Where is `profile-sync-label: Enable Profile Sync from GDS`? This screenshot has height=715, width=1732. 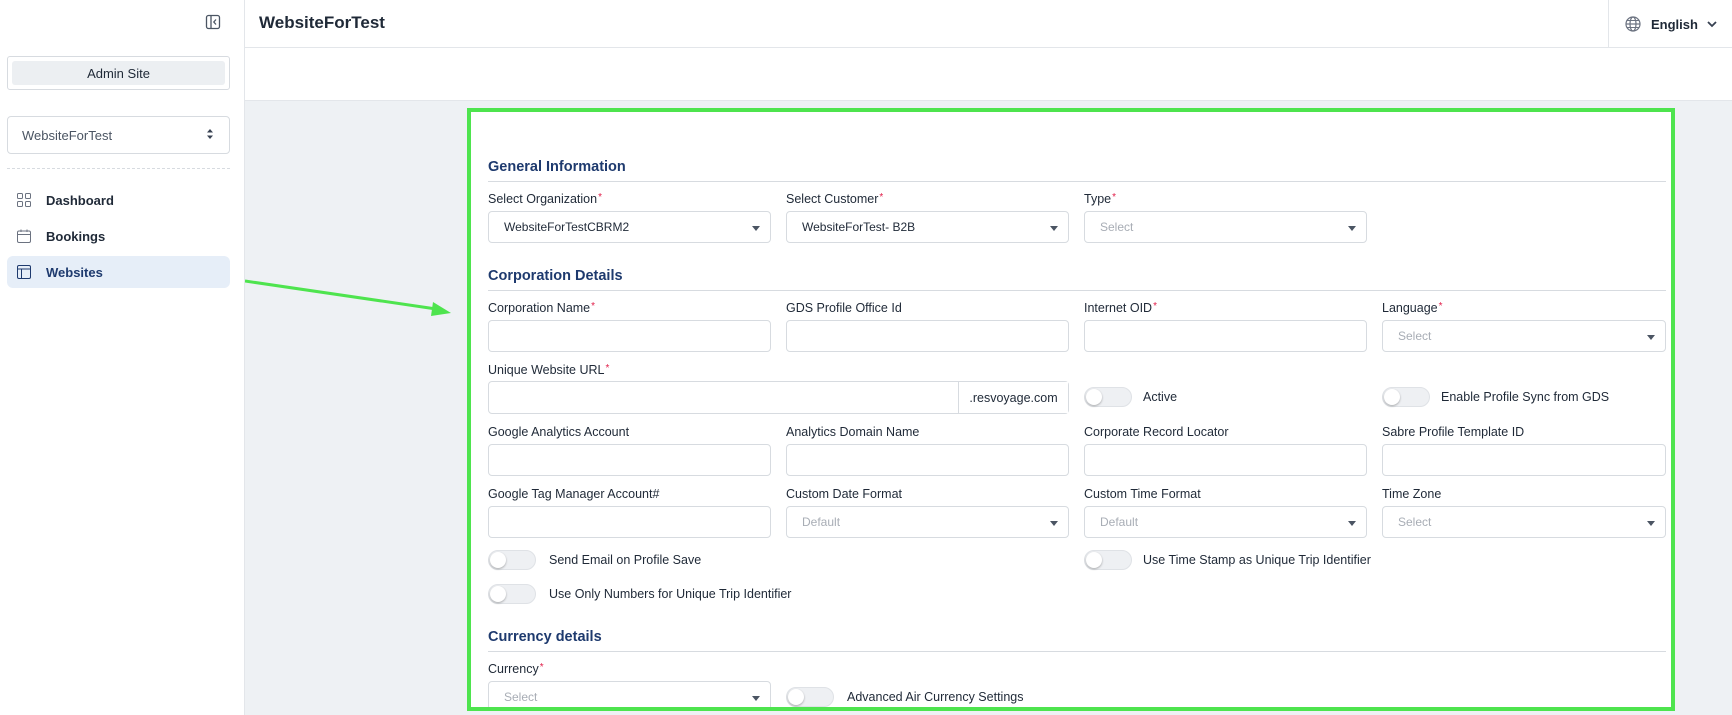 profile-sync-label: Enable Profile Sync from GDS is located at coordinates (1525, 397).